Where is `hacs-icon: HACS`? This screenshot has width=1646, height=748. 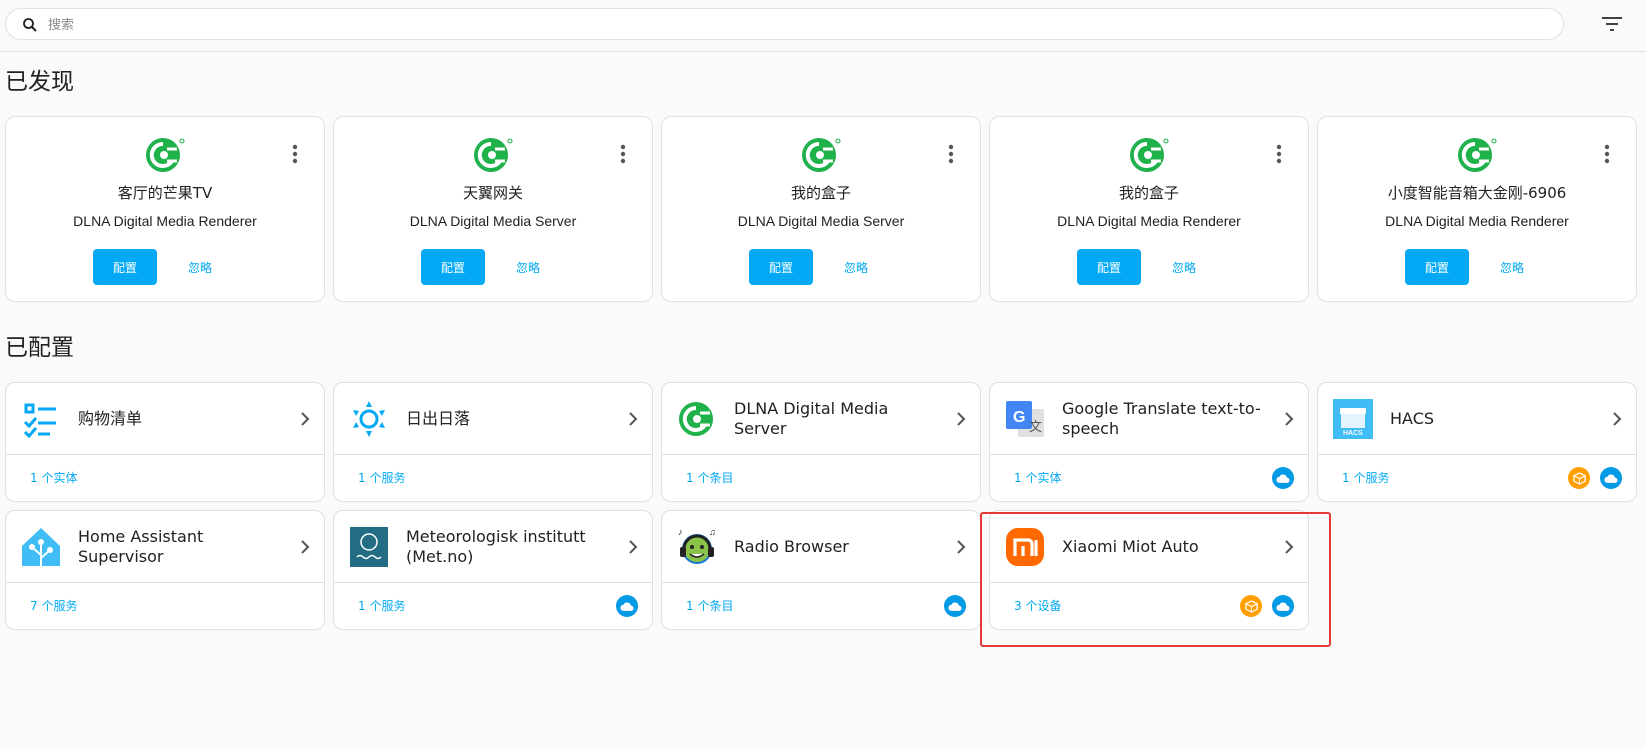 hacs-icon: HACS is located at coordinates (1353, 419).